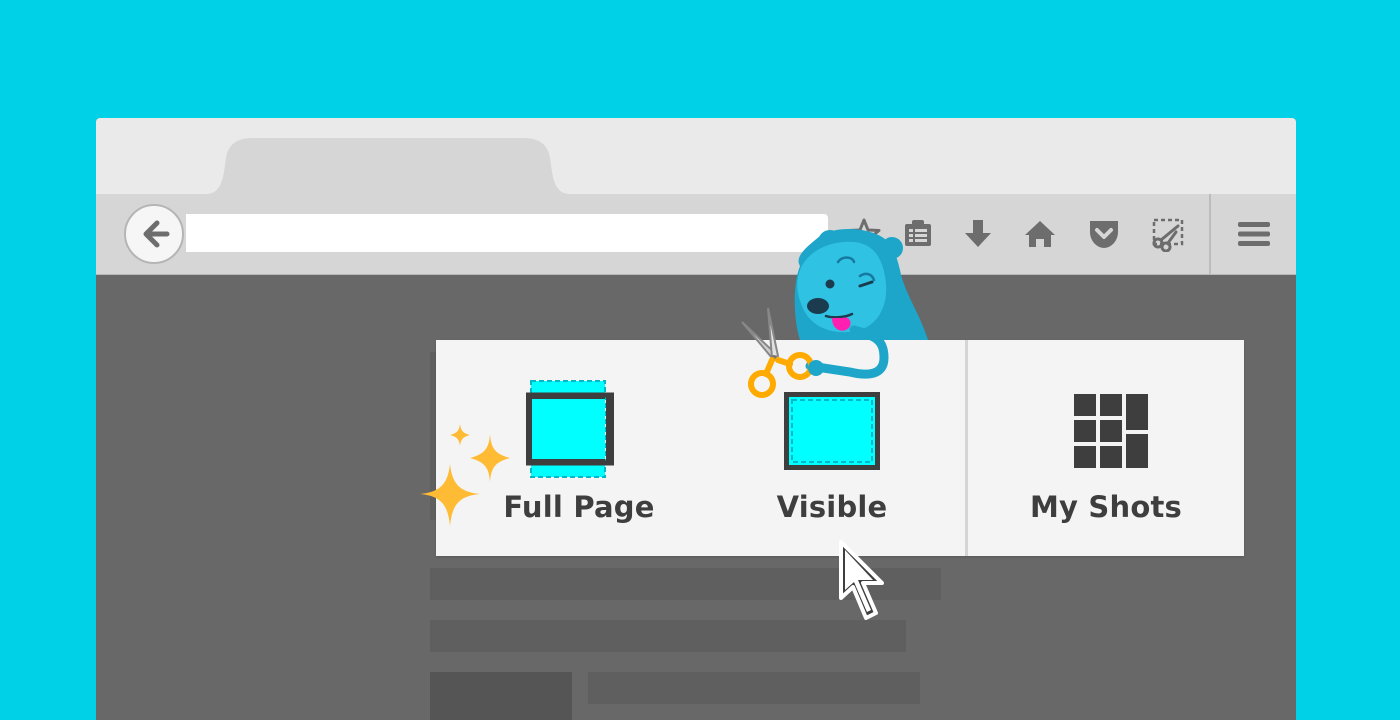  Describe the element at coordinates (861, 580) in the screenshot. I see `mouse-cursor-icon` at that location.